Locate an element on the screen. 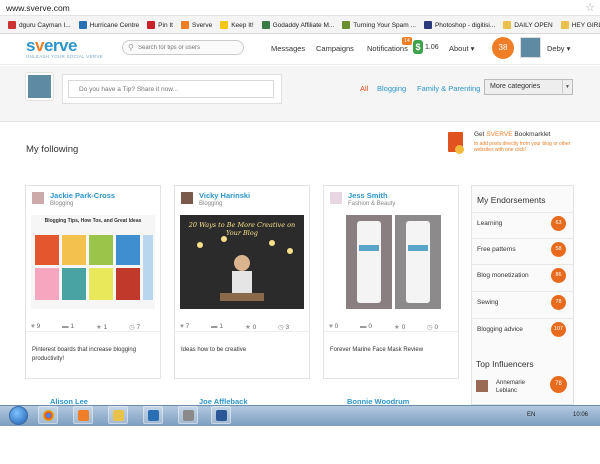 Image resolution: width=600 pixels, height=464 pixels. bookmarklet-brand: SVERVE is located at coordinates (499, 134).